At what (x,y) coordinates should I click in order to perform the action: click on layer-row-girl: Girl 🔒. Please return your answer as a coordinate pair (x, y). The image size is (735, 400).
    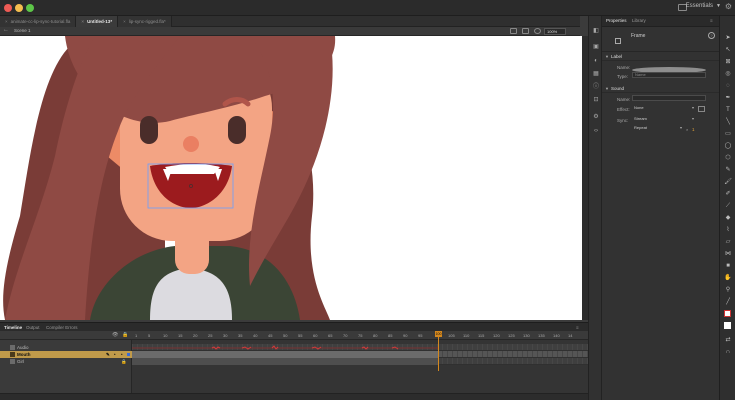
    Looking at the image, I should click on (66, 361).